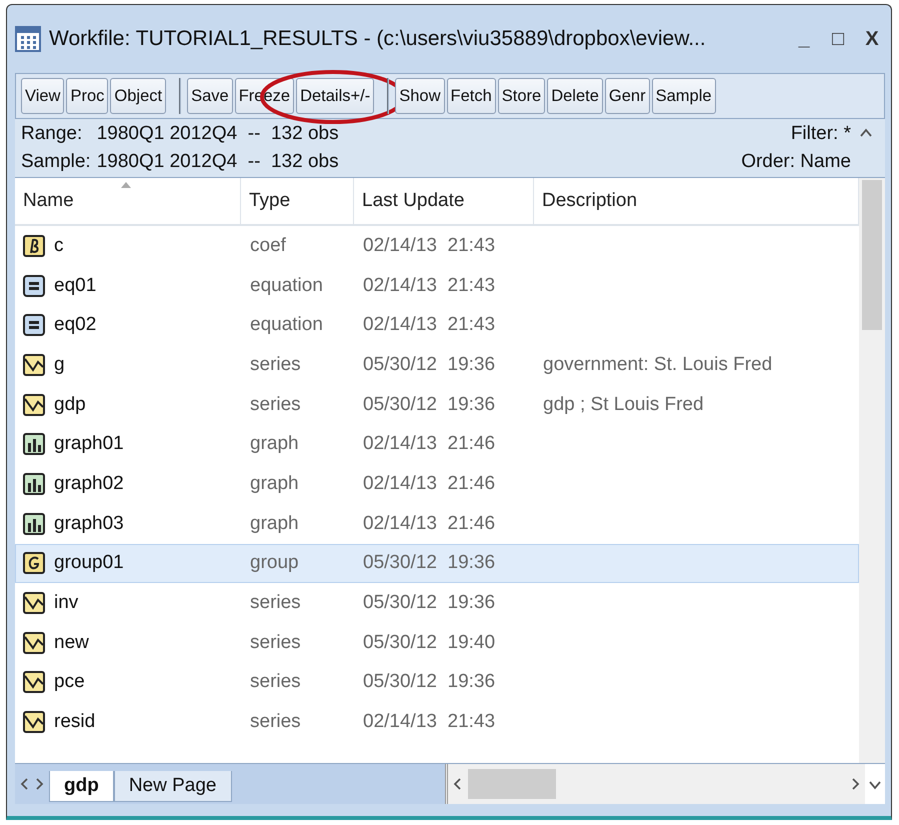 The width and height of the screenshot is (899, 825). I want to click on filter-label: Filter: *, so click(820, 134).